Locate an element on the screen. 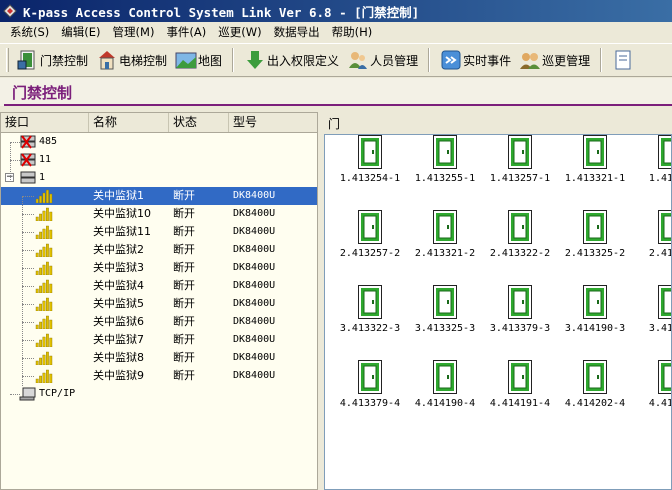 Image resolution: width=672 pixels, height=490 pixels. door-item: 3.413322-3 is located at coordinates (369, 315).